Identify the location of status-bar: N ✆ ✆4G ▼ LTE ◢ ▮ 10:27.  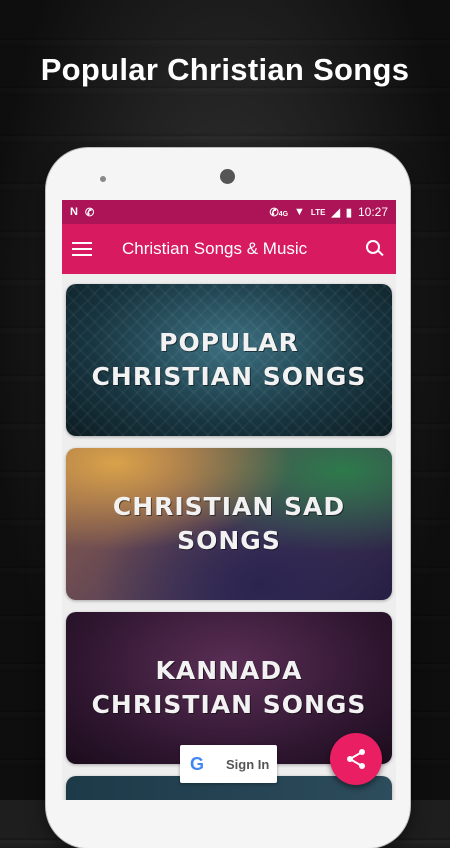
(229, 212).